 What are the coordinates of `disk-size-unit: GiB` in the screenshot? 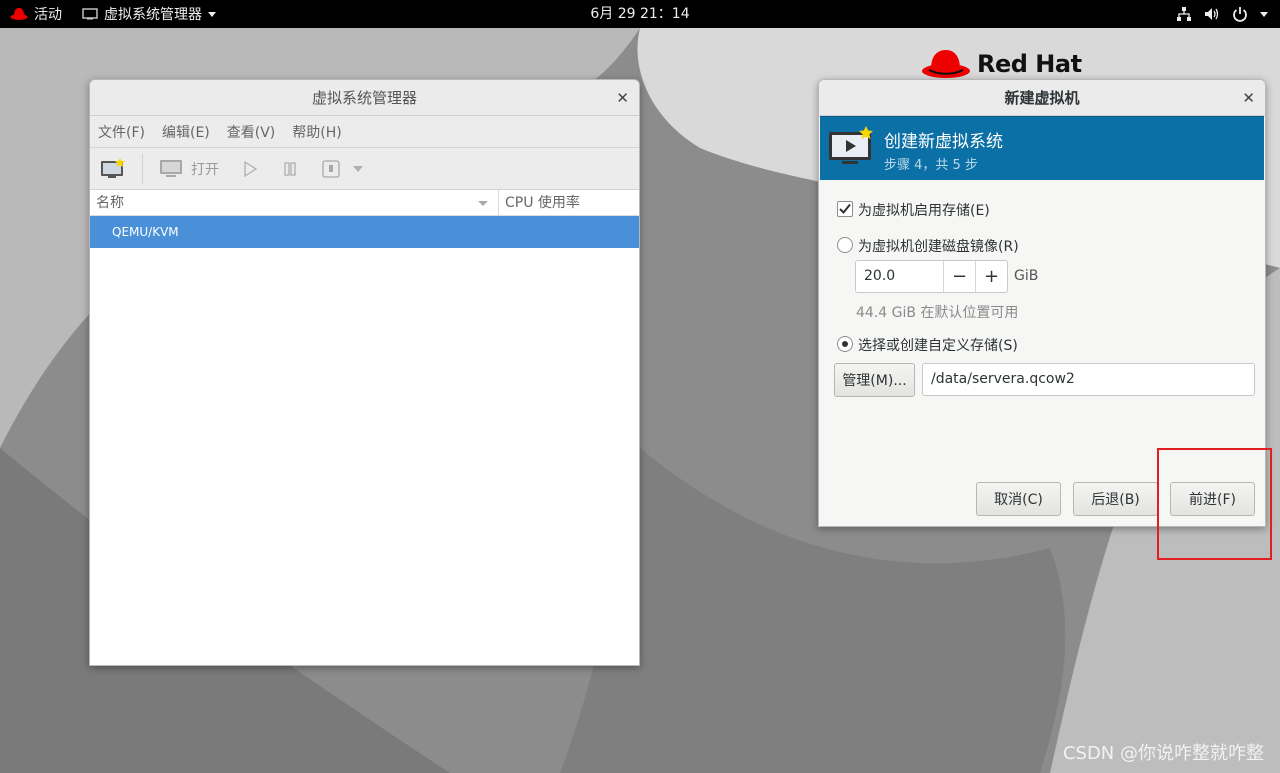 It's located at (1026, 276).